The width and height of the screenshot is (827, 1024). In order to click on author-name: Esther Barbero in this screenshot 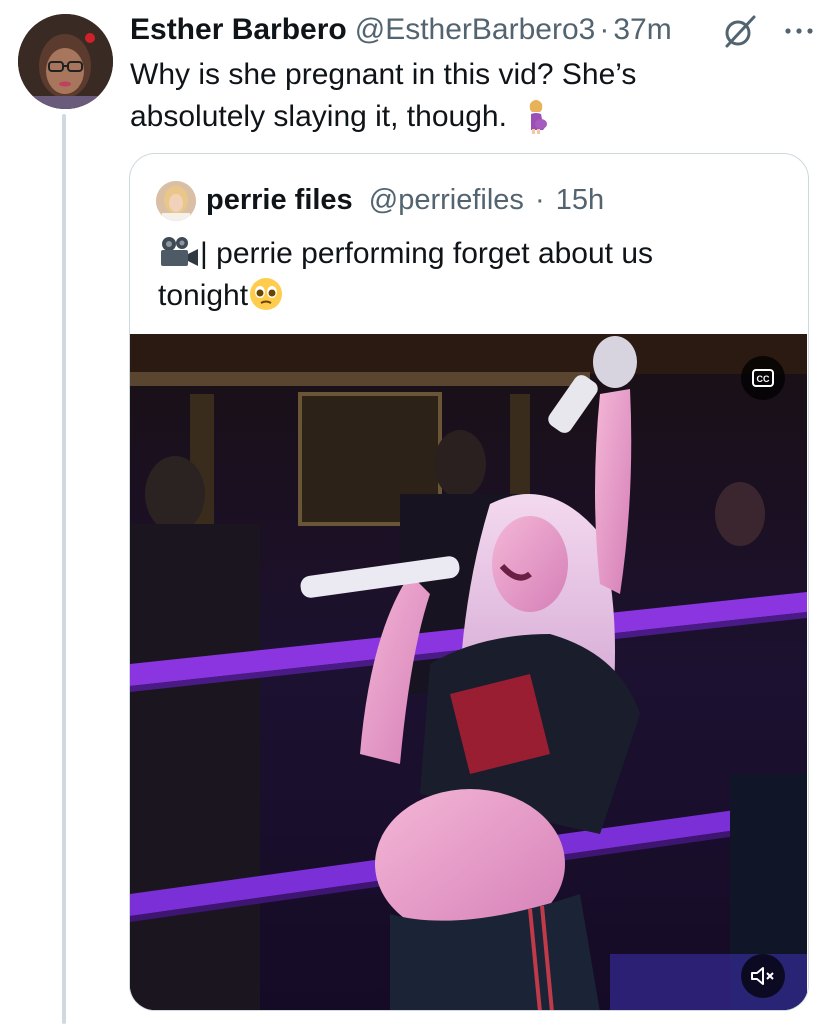, I will do `click(238, 30)`.